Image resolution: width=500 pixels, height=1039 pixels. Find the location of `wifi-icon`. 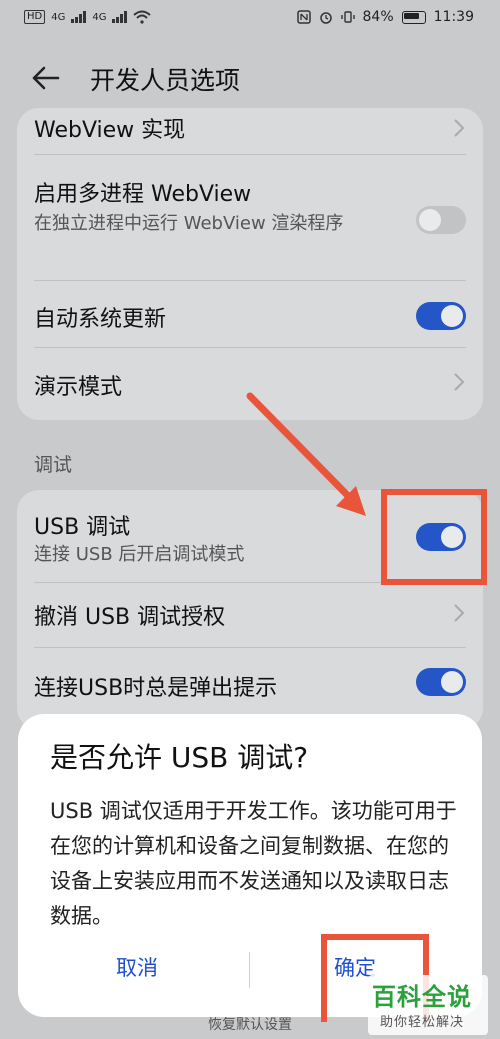

wifi-icon is located at coordinates (142, 17).